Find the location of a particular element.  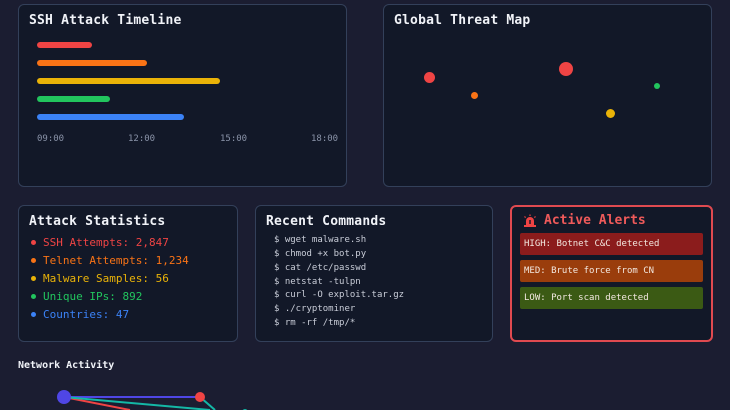

command-line: $ ./cryptominer is located at coordinates (315, 309).